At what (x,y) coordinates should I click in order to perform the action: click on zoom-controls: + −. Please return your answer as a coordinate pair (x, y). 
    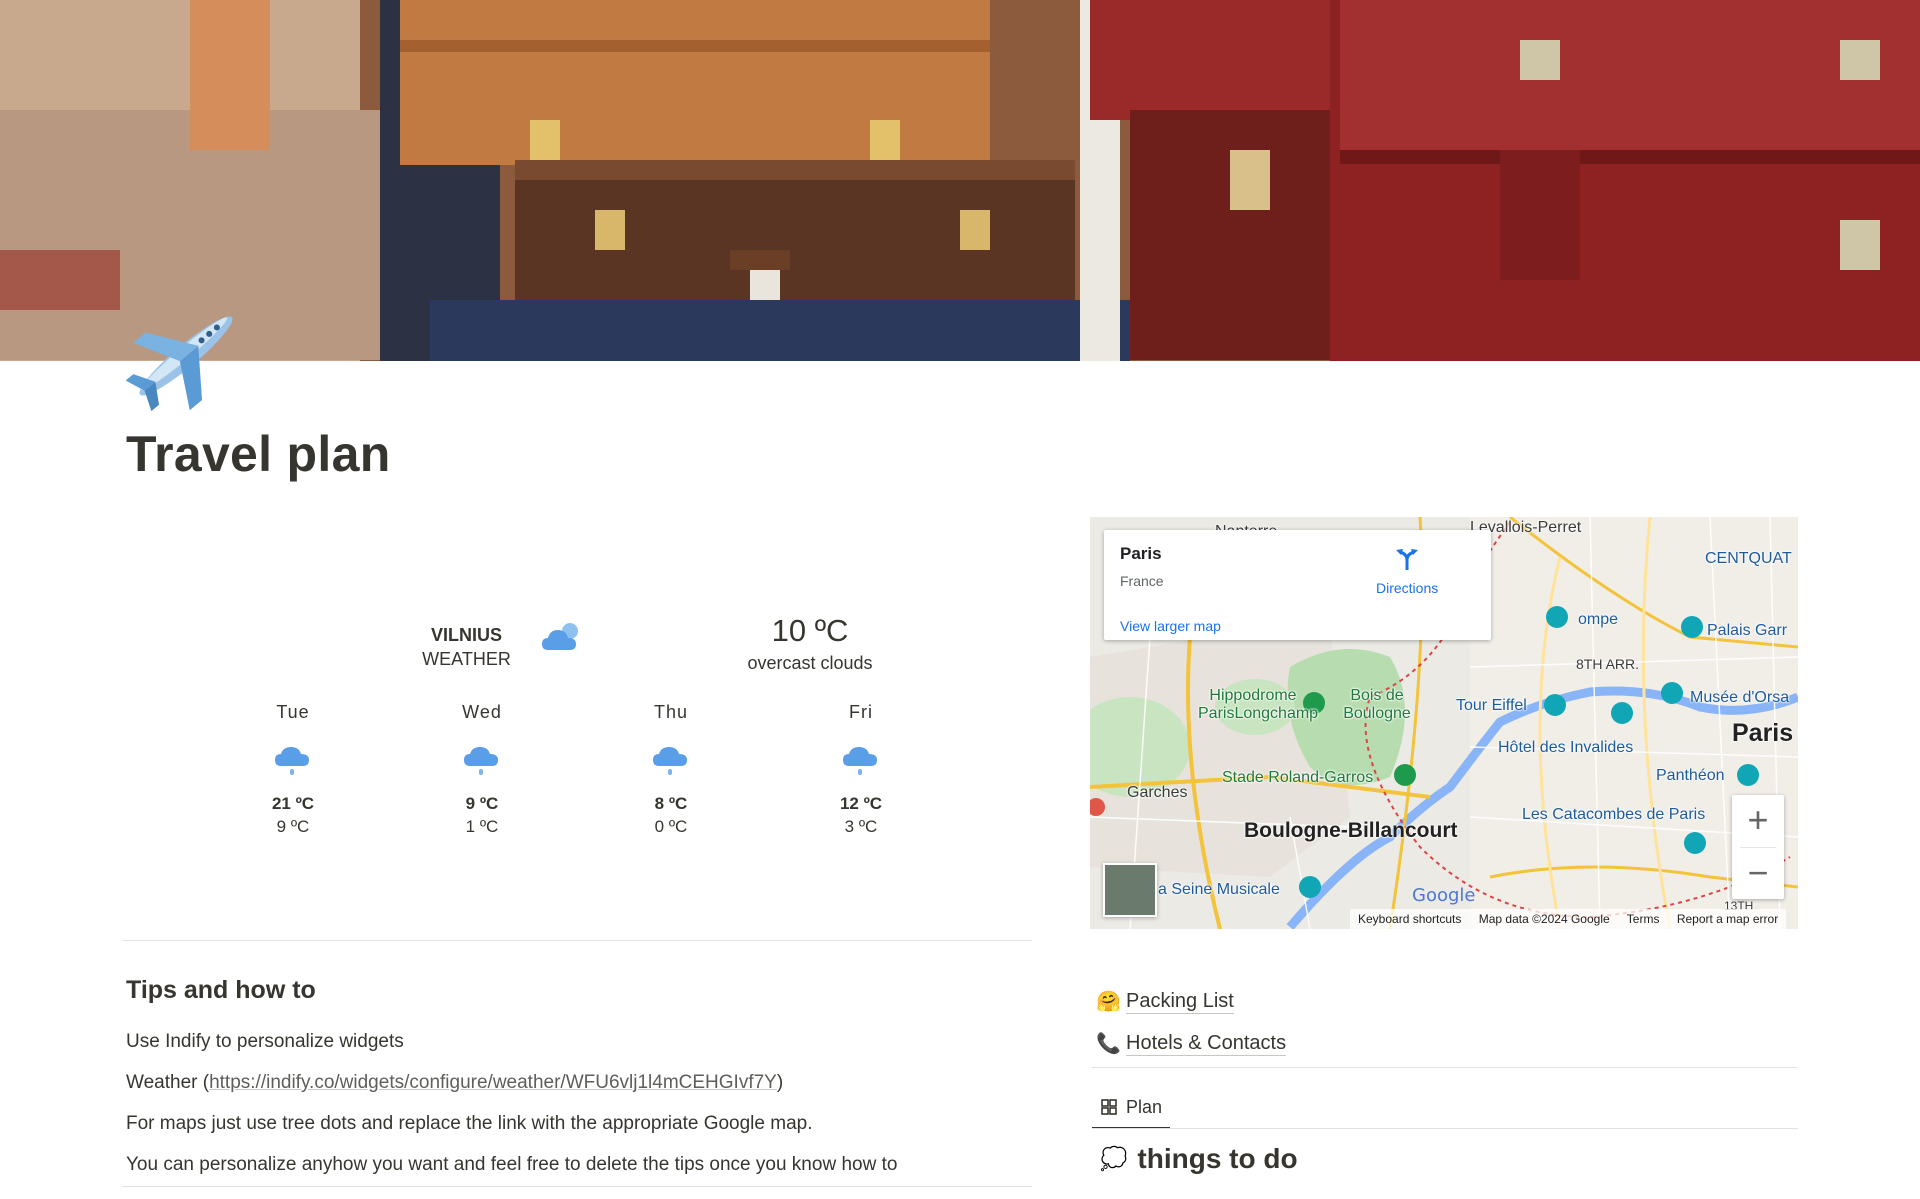
    Looking at the image, I should click on (1758, 847).